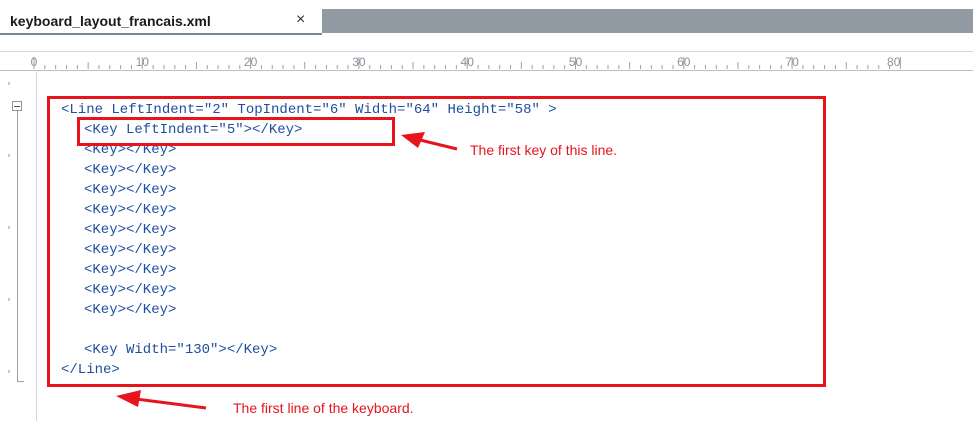 The image size is (973, 421). I want to click on ruler-label: 0, so click(34, 62).